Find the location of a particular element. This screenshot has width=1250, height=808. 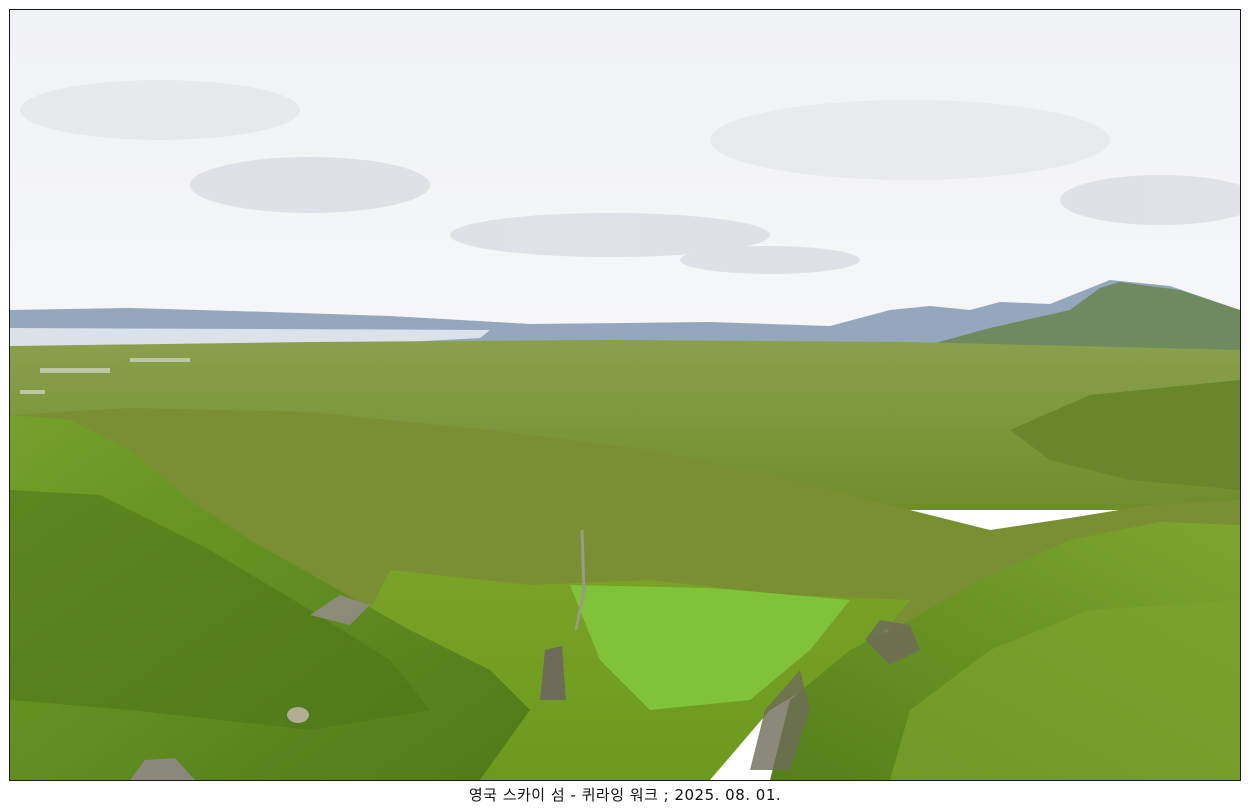

photo-caption: 영국 스카이 섬 - 퀴라잉 워크 ; 2025. 08. 01. is located at coordinates (625, 795).